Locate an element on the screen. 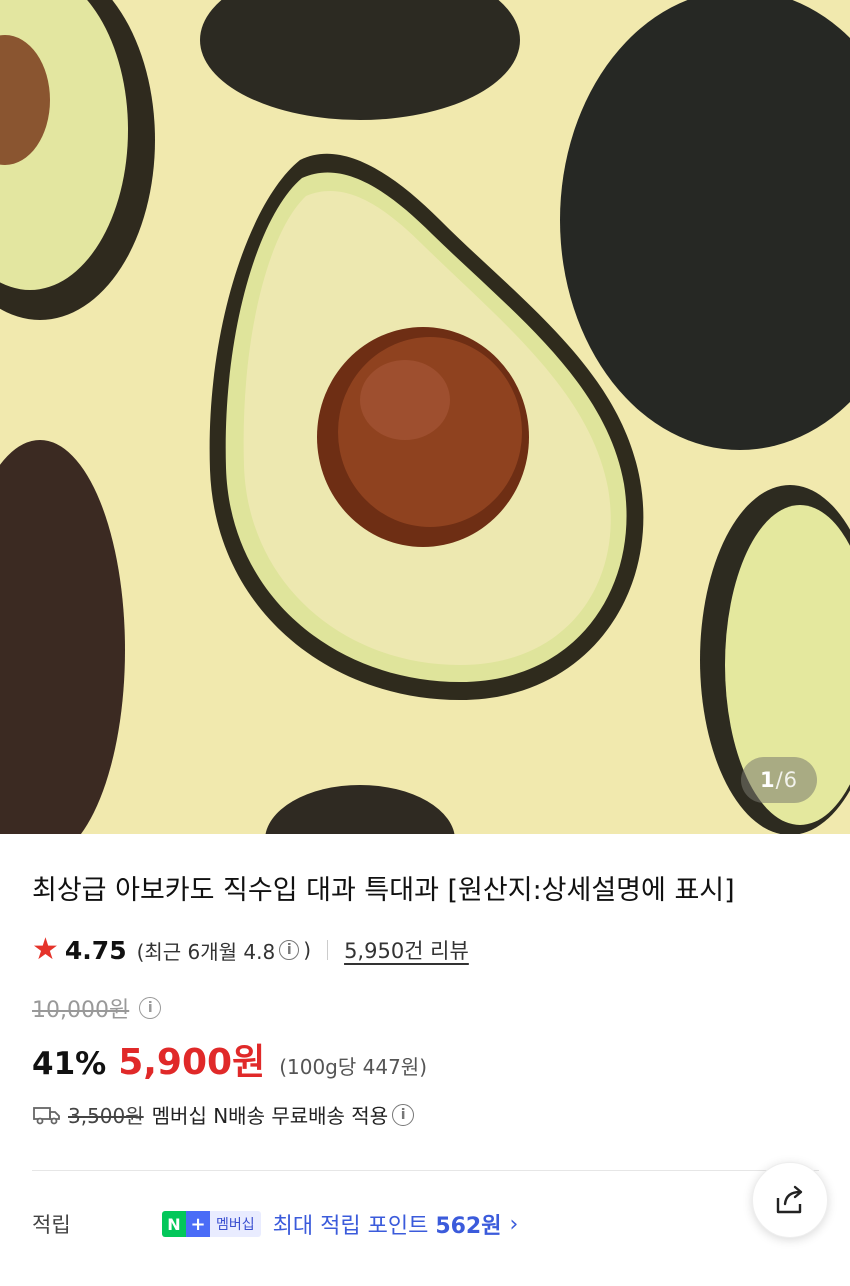 The image size is (850, 1286). points-amount: 562원 is located at coordinates (468, 1226).